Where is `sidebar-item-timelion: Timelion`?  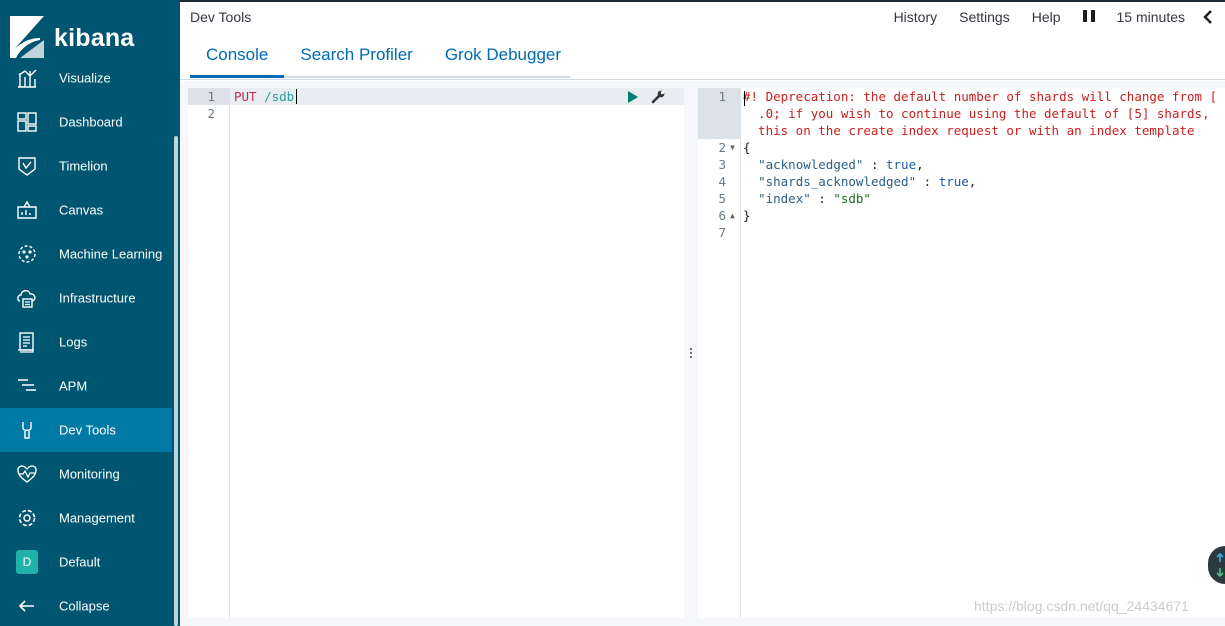 sidebar-item-timelion: Timelion is located at coordinates (86, 166).